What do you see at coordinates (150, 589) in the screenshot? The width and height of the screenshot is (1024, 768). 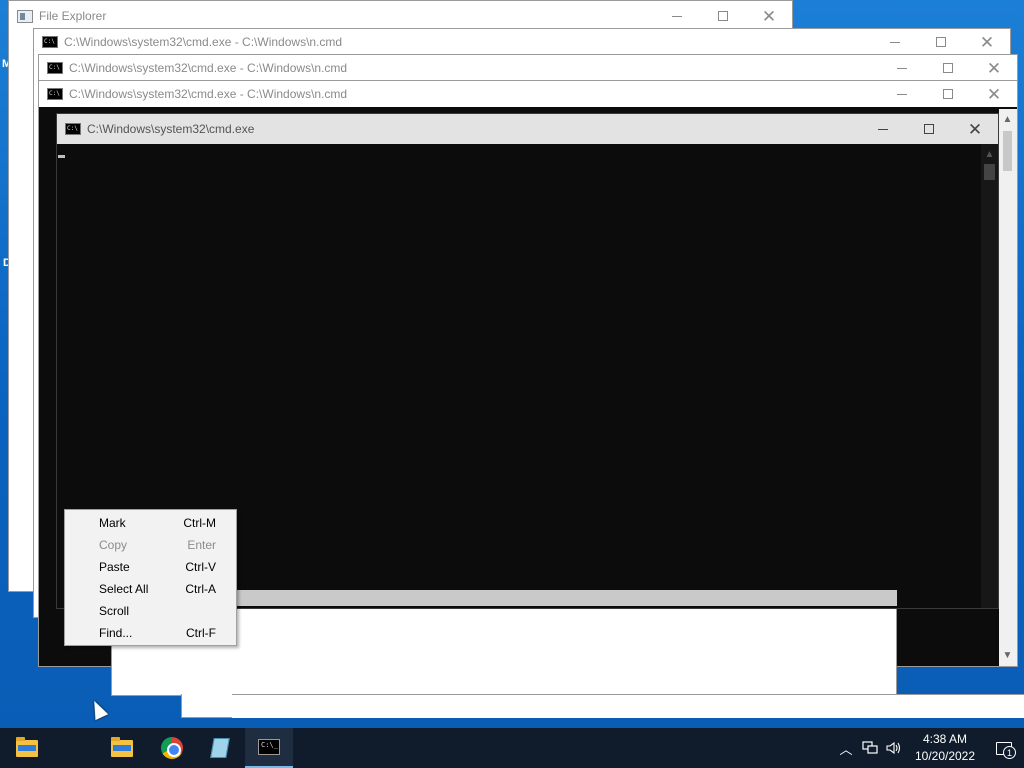 I see `menu-item-select-all: Select All Ctrl-A` at bounding box center [150, 589].